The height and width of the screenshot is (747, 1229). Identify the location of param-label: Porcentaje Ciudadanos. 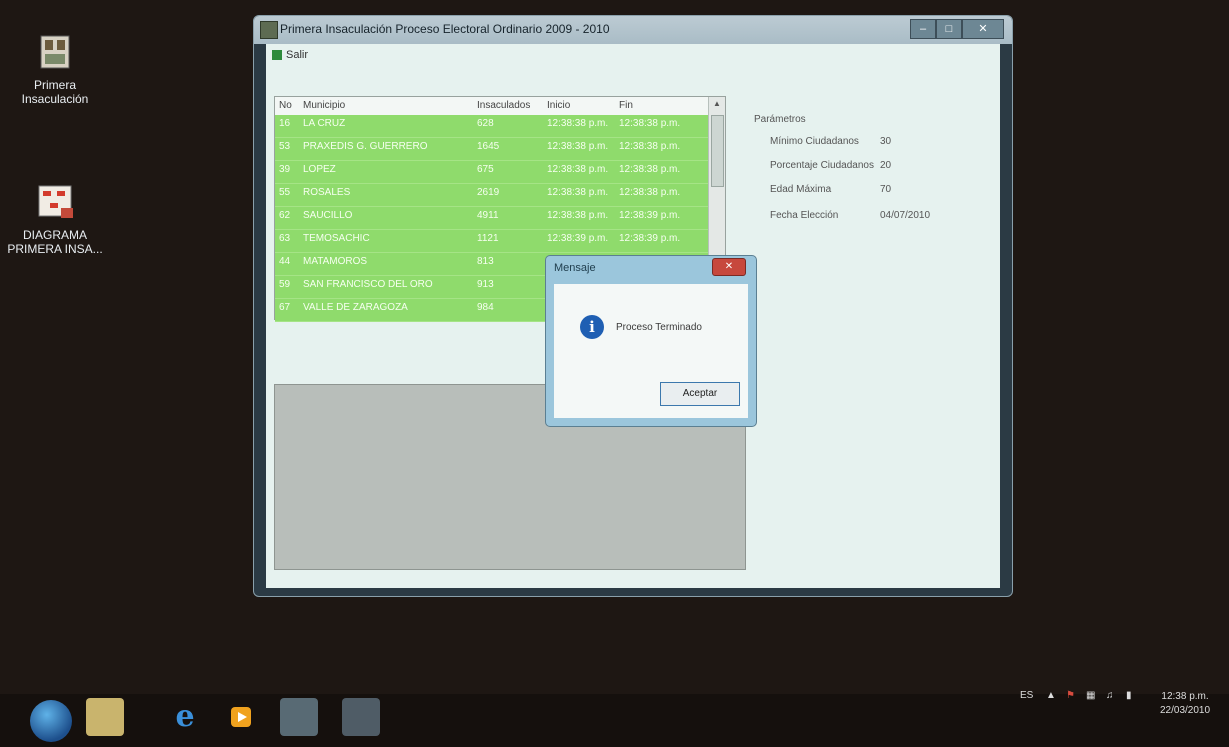
(822, 165).